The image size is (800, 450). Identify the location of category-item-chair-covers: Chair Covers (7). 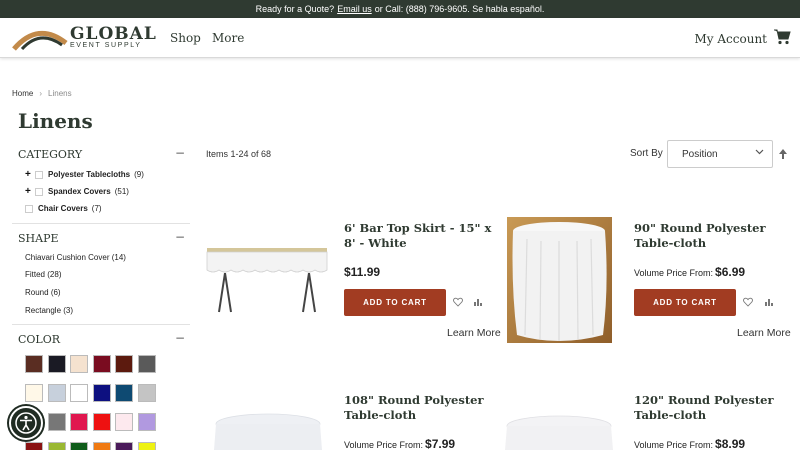
(63, 208).